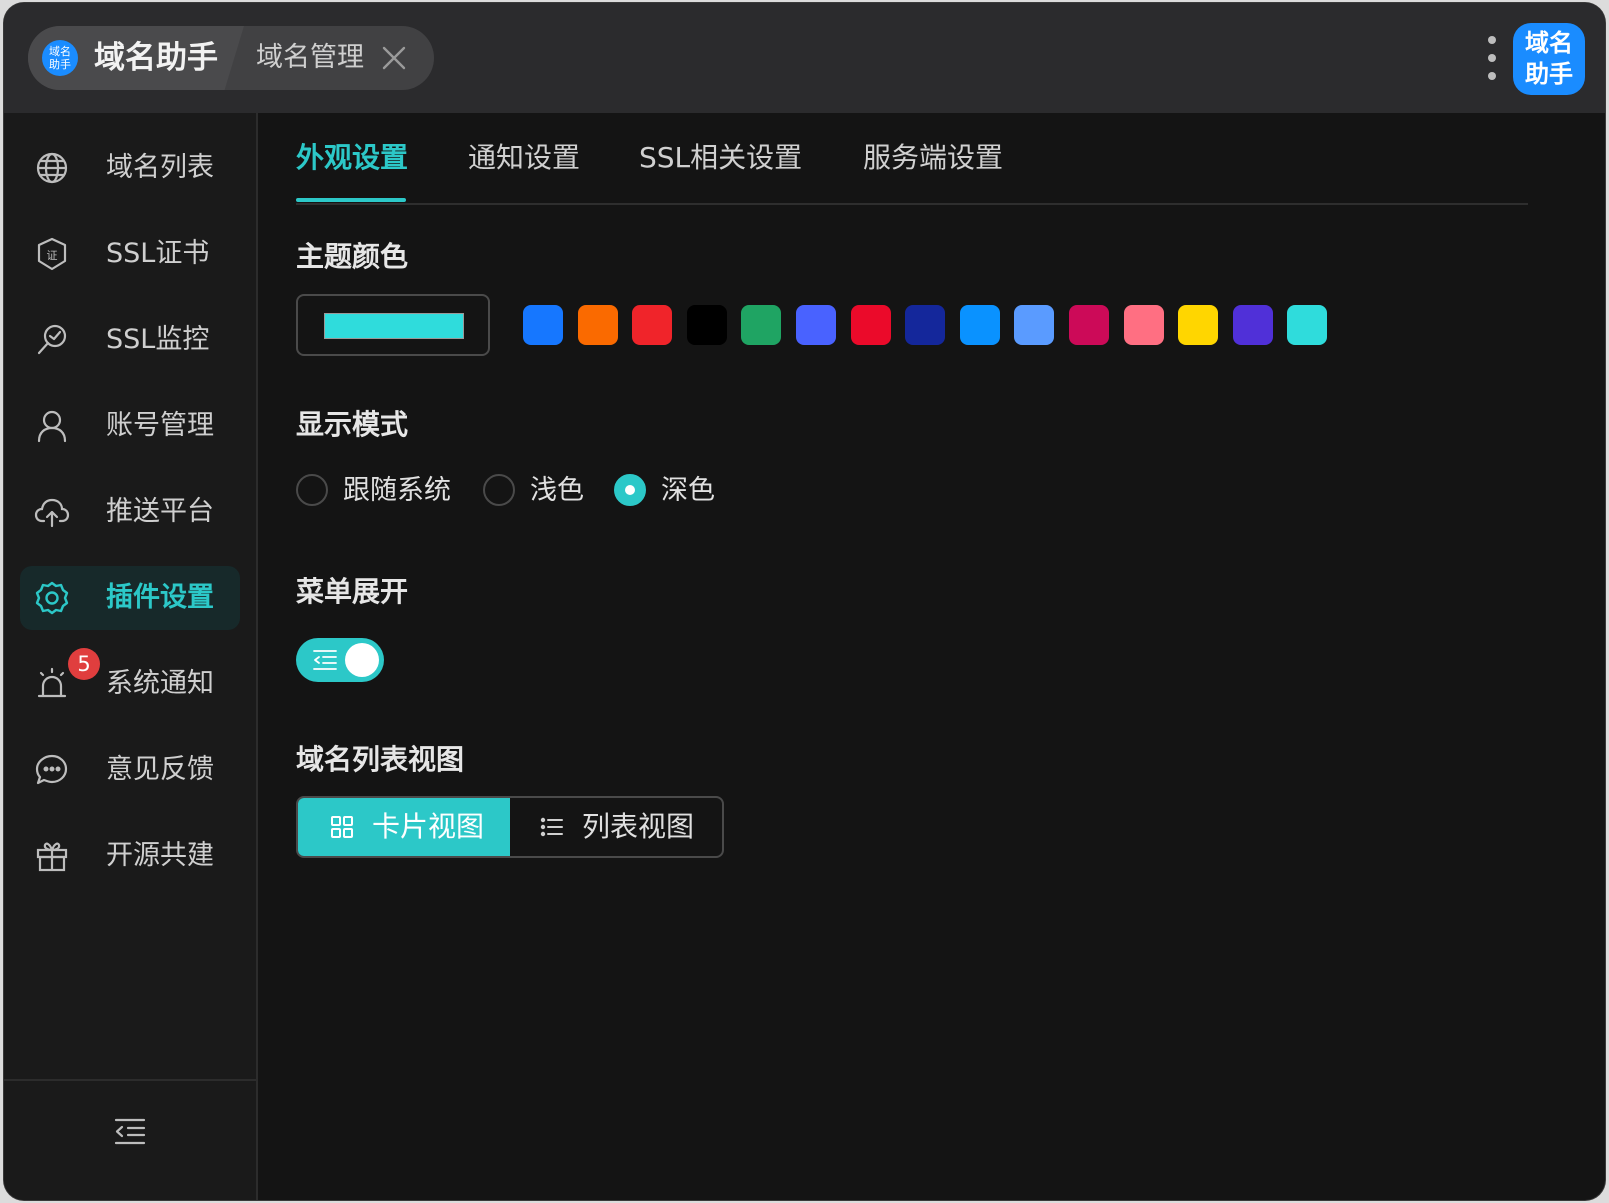 This screenshot has width=1609, height=1203. I want to click on cloud-upload-icon, so click(52, 513).